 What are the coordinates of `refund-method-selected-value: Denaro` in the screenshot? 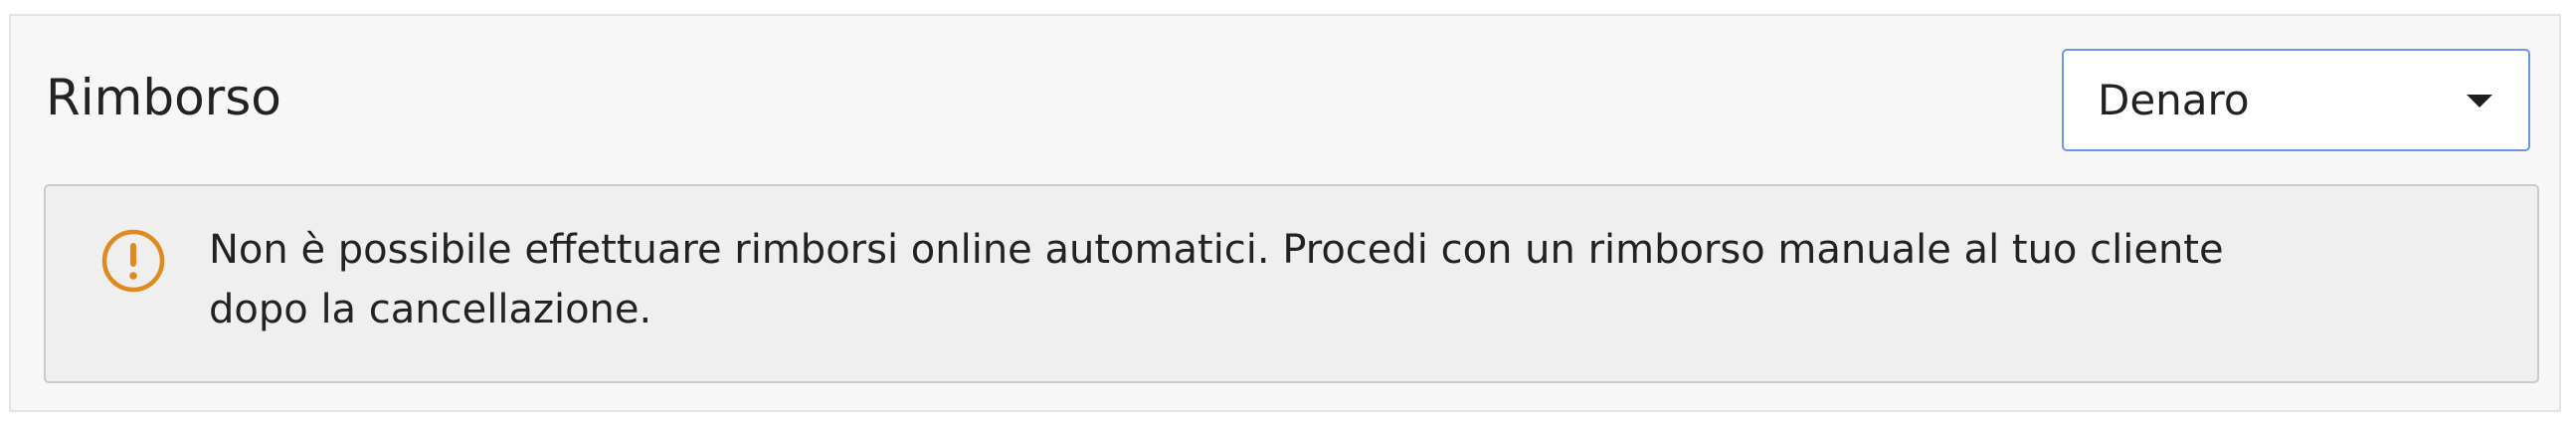 It's located at (2174, 100).